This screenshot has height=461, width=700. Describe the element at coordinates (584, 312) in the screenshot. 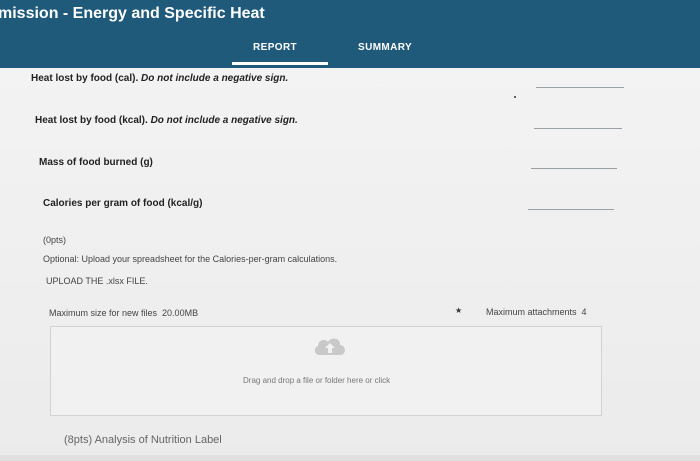

I see `max-attachments-value: 4` at that location.